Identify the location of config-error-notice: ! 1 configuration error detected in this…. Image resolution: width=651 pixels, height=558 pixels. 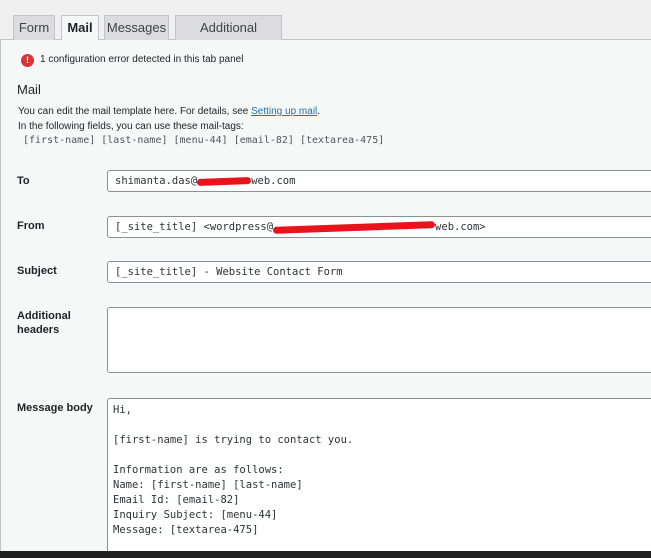
(132, 60).